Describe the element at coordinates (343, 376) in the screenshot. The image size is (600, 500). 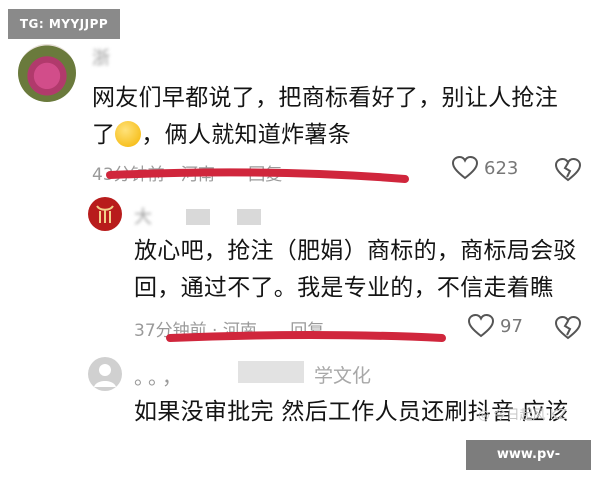
I see `username-suffix: 学文化` at that location.